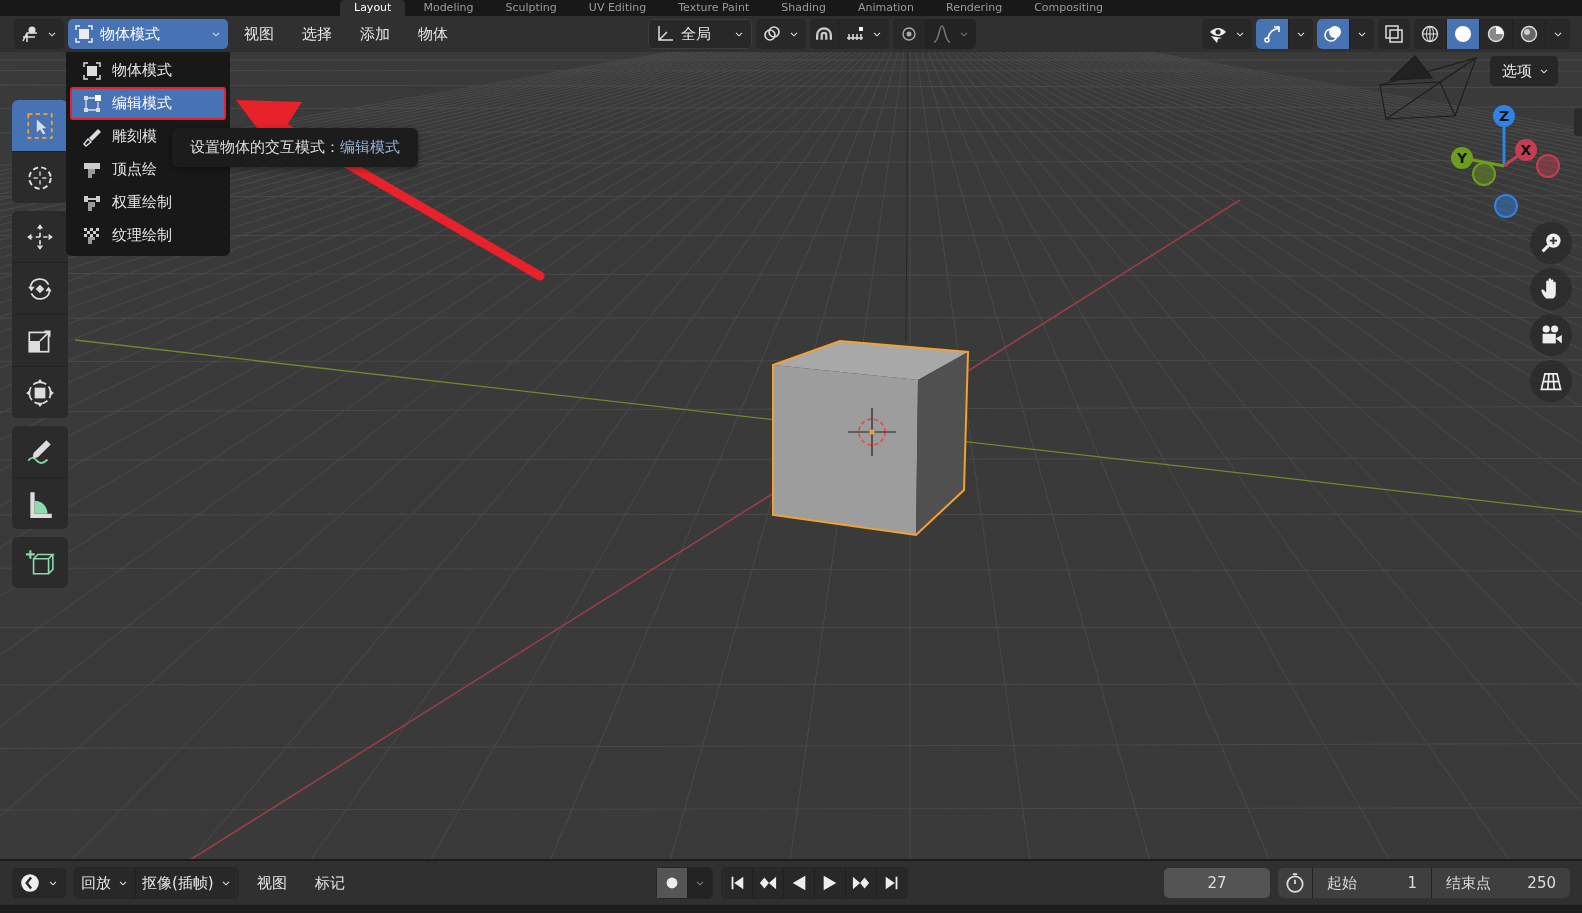 The height and width of the screenshot is (913, 1582). Describe the element at coordinates (799, 883) in the screenshot. I see `play-reverse-button` at that location.